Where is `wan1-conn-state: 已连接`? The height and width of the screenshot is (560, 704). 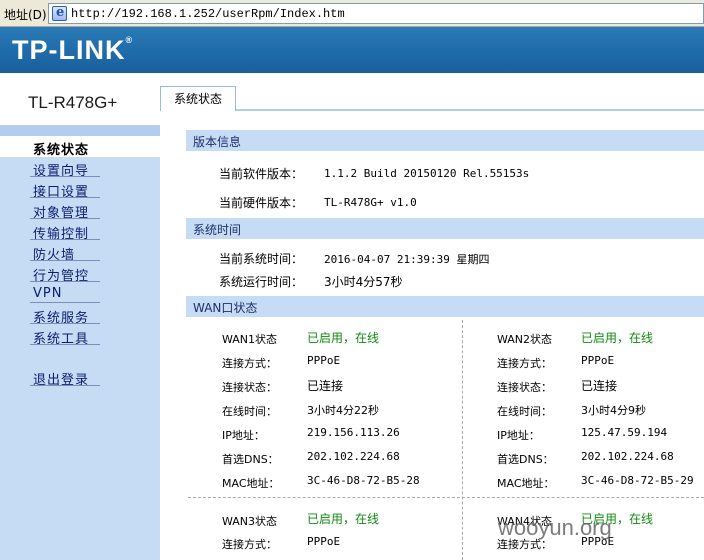
wan1-conn-state: 已连接 is located at coordinates (325, 386).